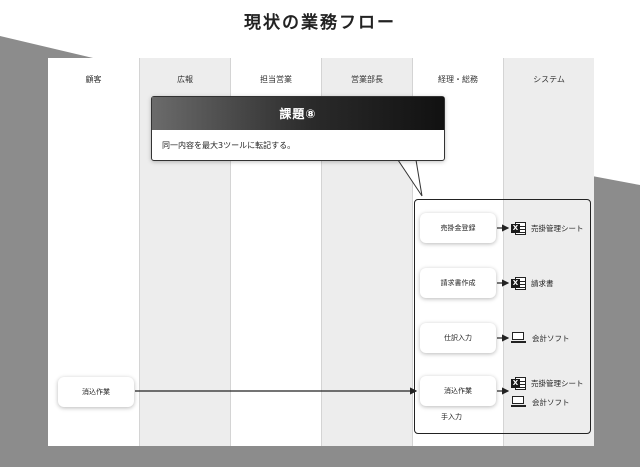 The width and height of the screenshot is (640, 467). What do you see at coordinates (458, 338) in the screenshot?
I see `node-journal: 仕訳入力` at bounding box center [458, 338].